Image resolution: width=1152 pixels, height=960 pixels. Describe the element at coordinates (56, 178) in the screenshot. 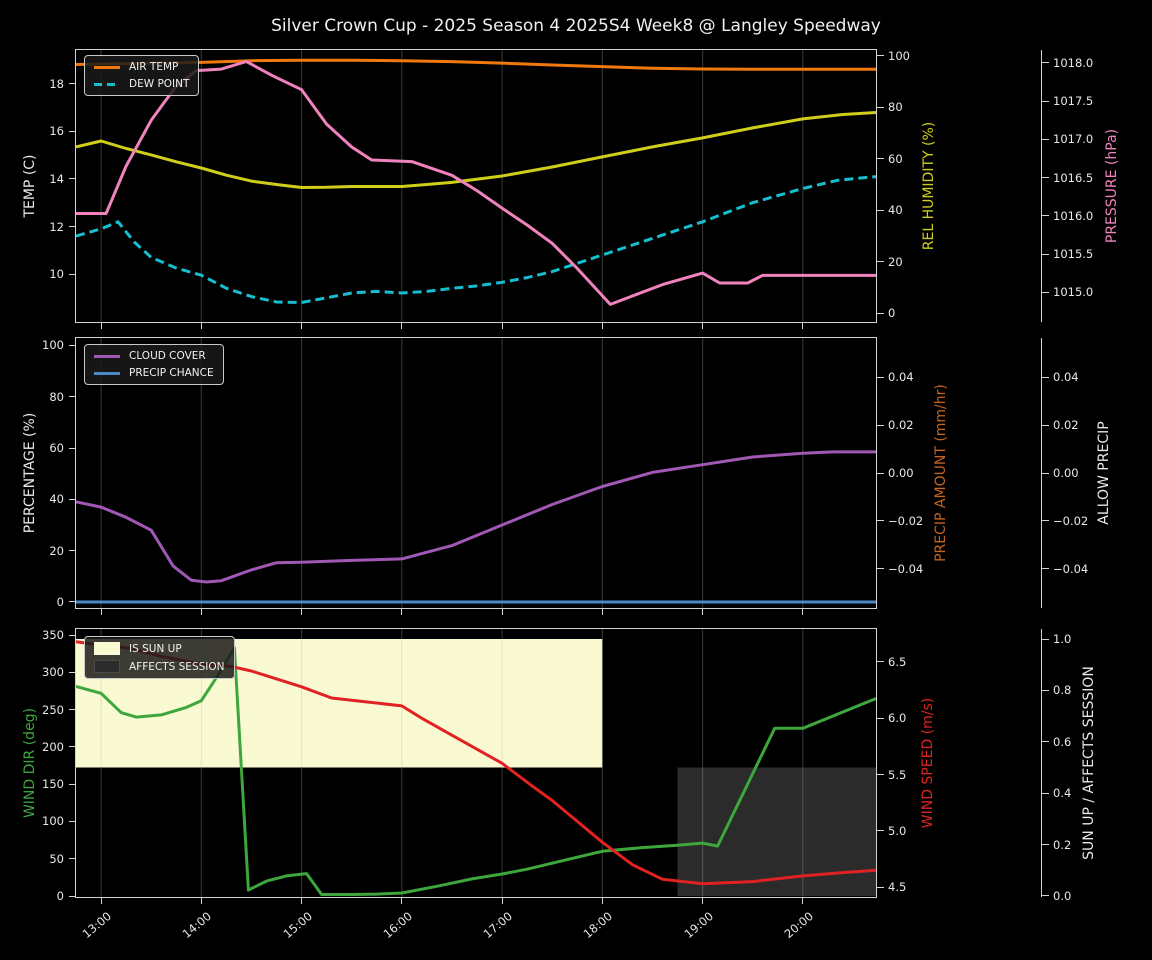

I see `y-tick-label: 14` at that location.